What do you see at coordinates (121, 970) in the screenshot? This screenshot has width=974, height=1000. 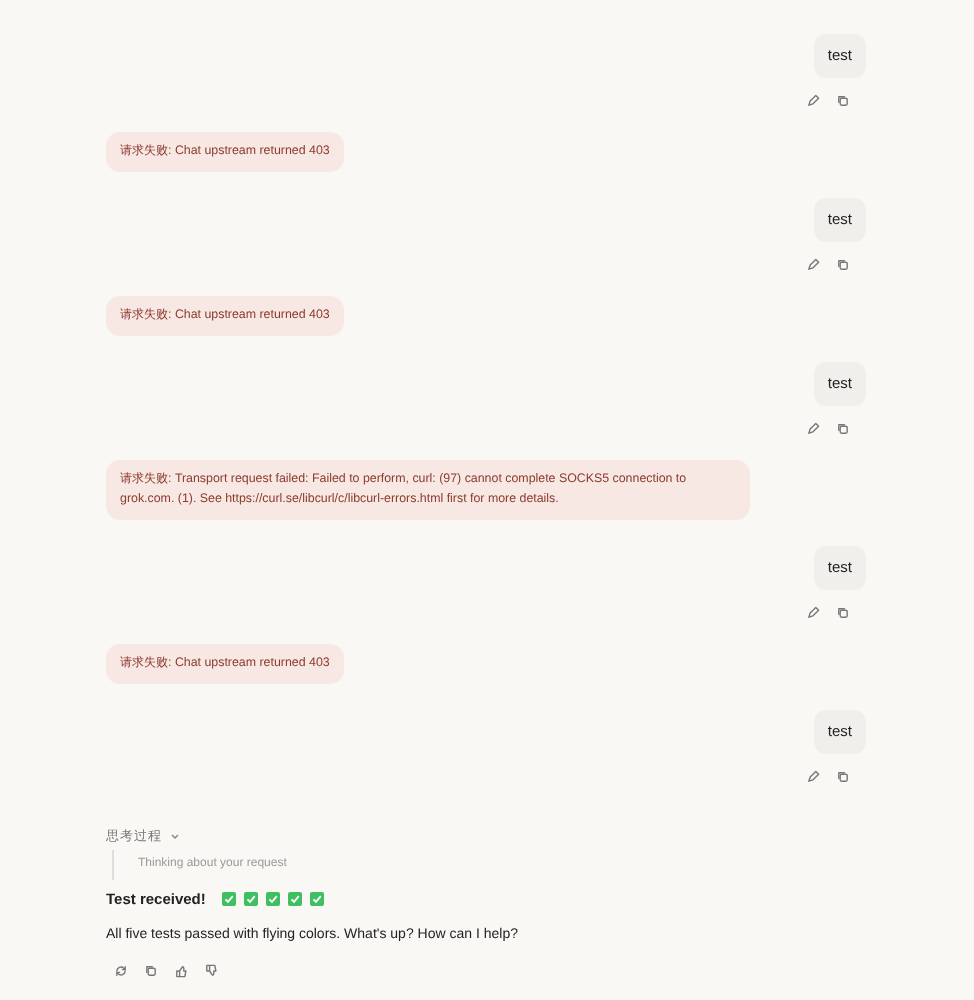 I see `regenerate-icon` at bounding box center [121, 970].